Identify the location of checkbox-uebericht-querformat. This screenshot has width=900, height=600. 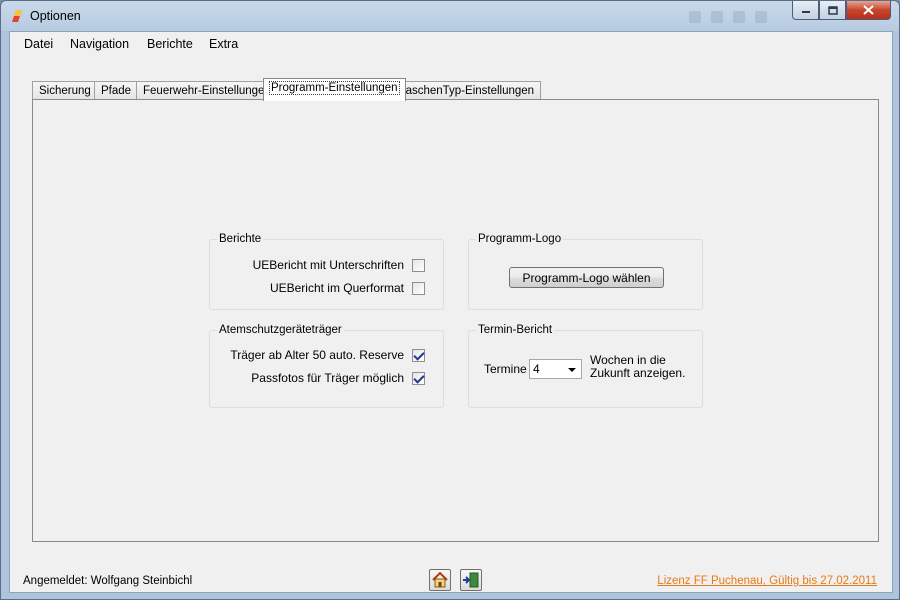
(418, 288).